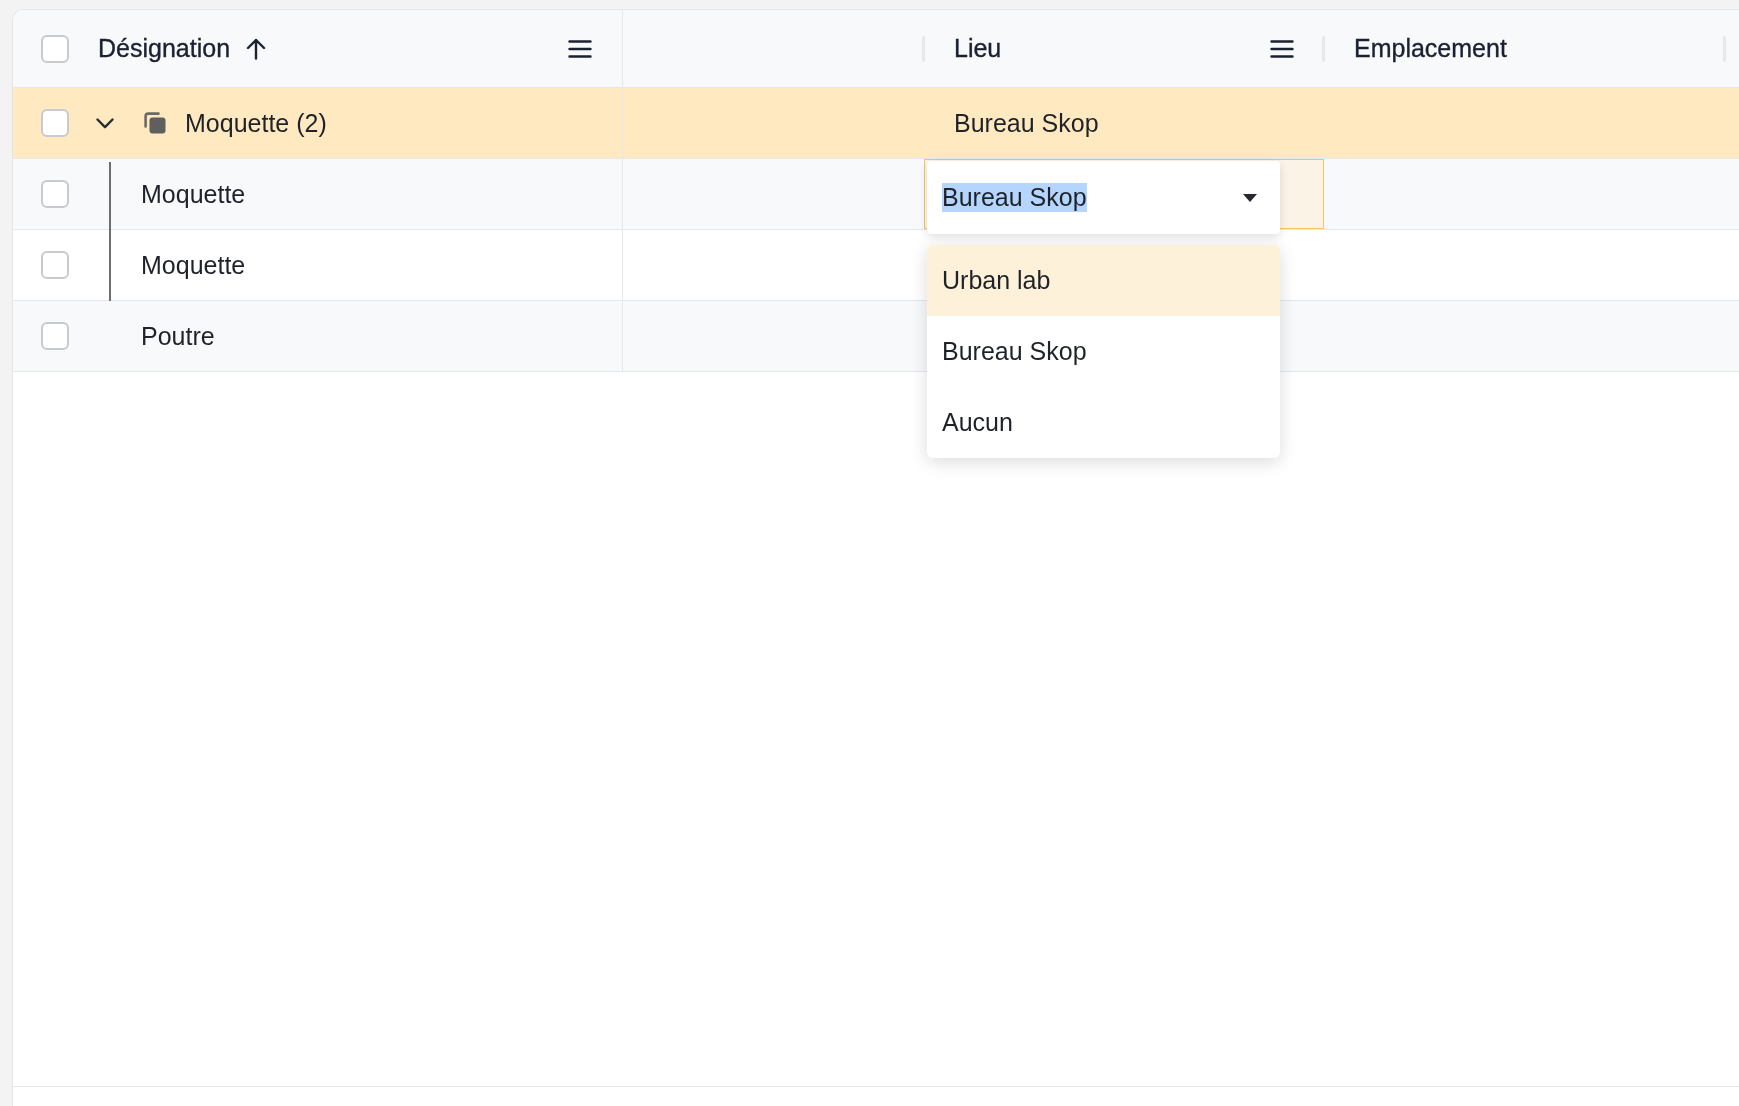  What do you see at coordinates (1026, 123) in the screenshot?
I see `table-cell: Bureau Skop` at bounding box center [1026, 123].